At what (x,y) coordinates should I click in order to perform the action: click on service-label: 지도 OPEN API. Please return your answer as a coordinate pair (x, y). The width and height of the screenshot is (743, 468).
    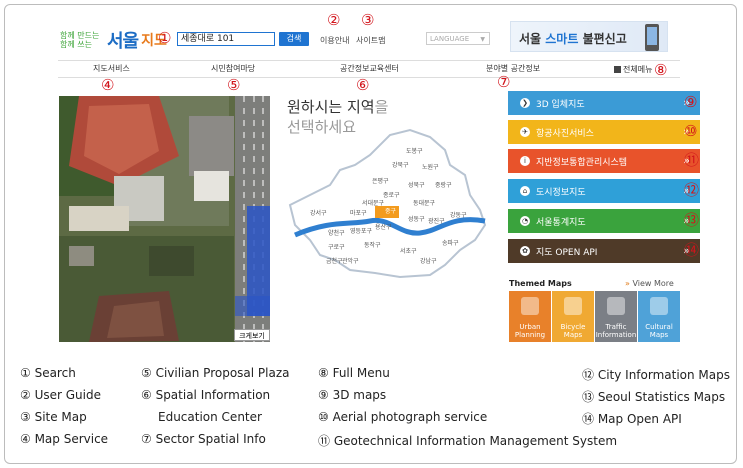
    Looking at the image, I should click on (567, 252).